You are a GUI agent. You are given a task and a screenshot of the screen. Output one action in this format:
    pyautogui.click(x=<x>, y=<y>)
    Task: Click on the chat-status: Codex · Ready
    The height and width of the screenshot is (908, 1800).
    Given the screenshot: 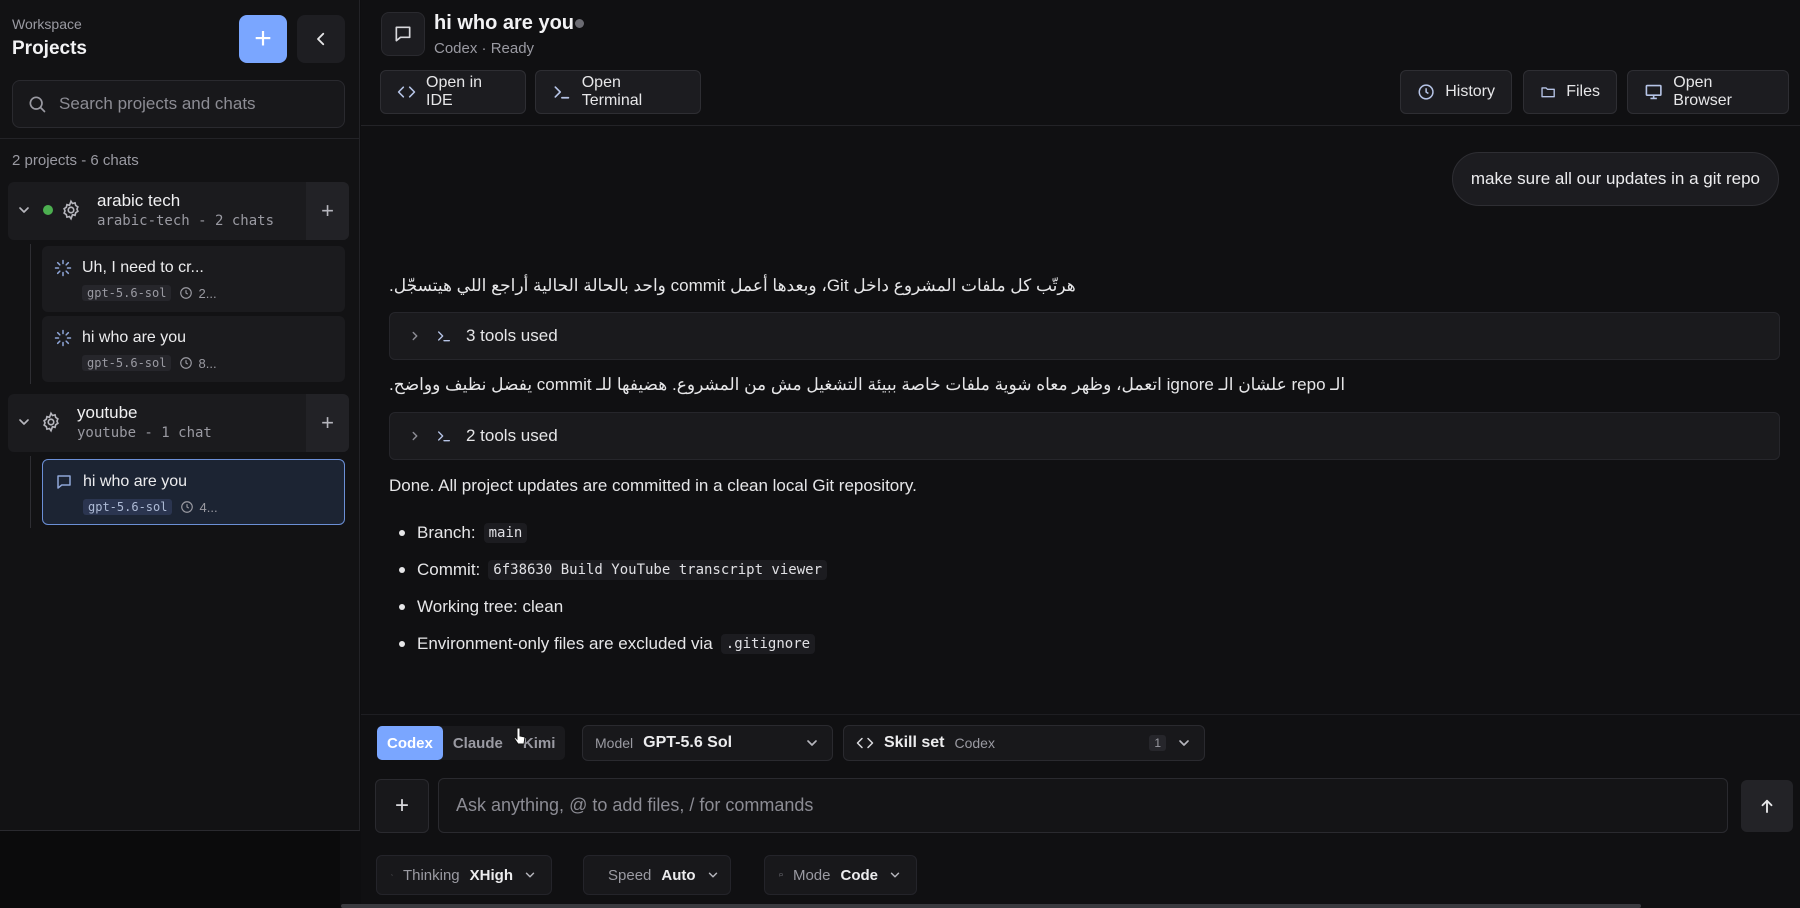 What is the action you would take?
    pyautogui.click(x=484, y=48)
    